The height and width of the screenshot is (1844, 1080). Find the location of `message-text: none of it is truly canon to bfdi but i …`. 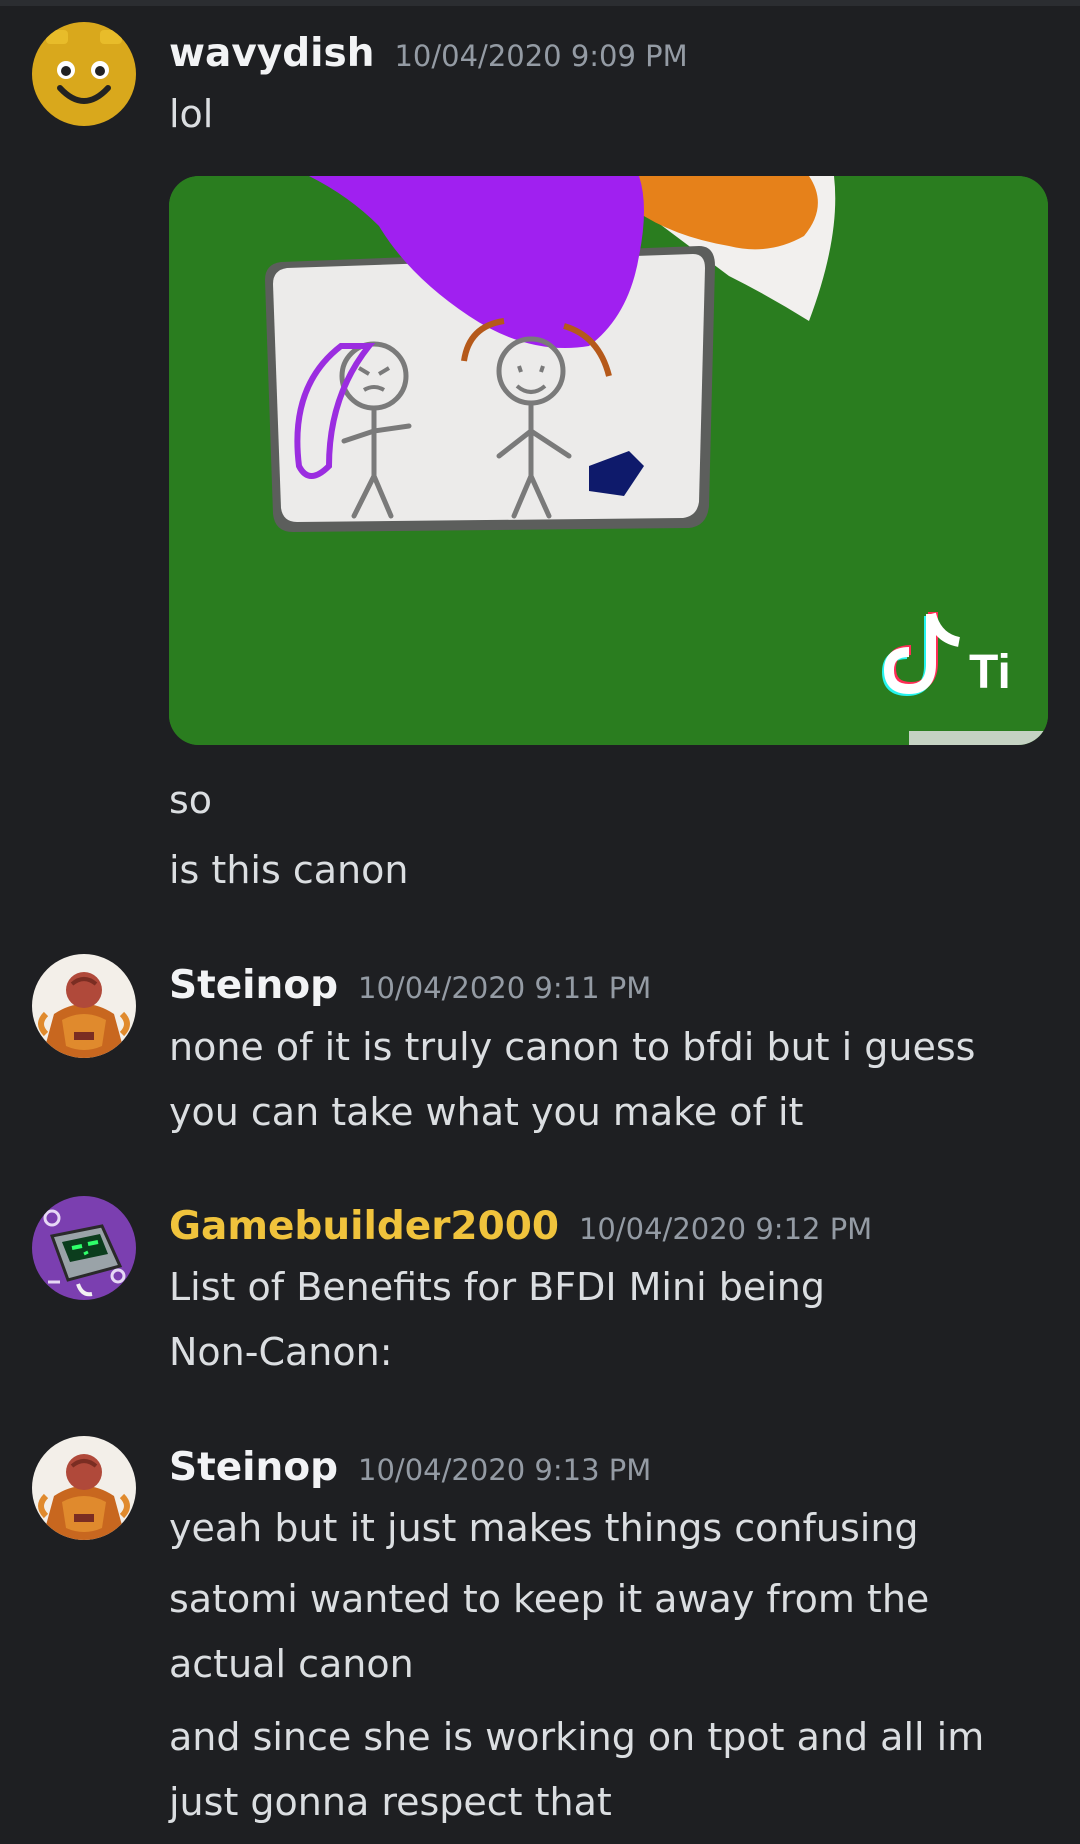

message-text: none of it is truly canon to bfdi but i … is located at coordinates (572, 1047).